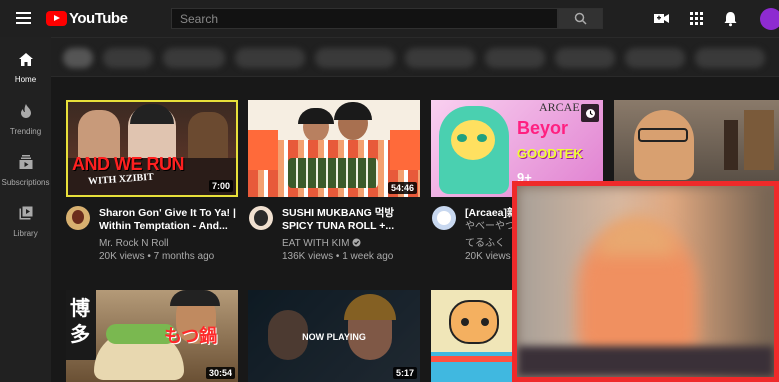  Describe the element at coordinates (338, 213) in the screenshot. I see `video-title-line: SUSHI MUKBANG 먹방` at that location.